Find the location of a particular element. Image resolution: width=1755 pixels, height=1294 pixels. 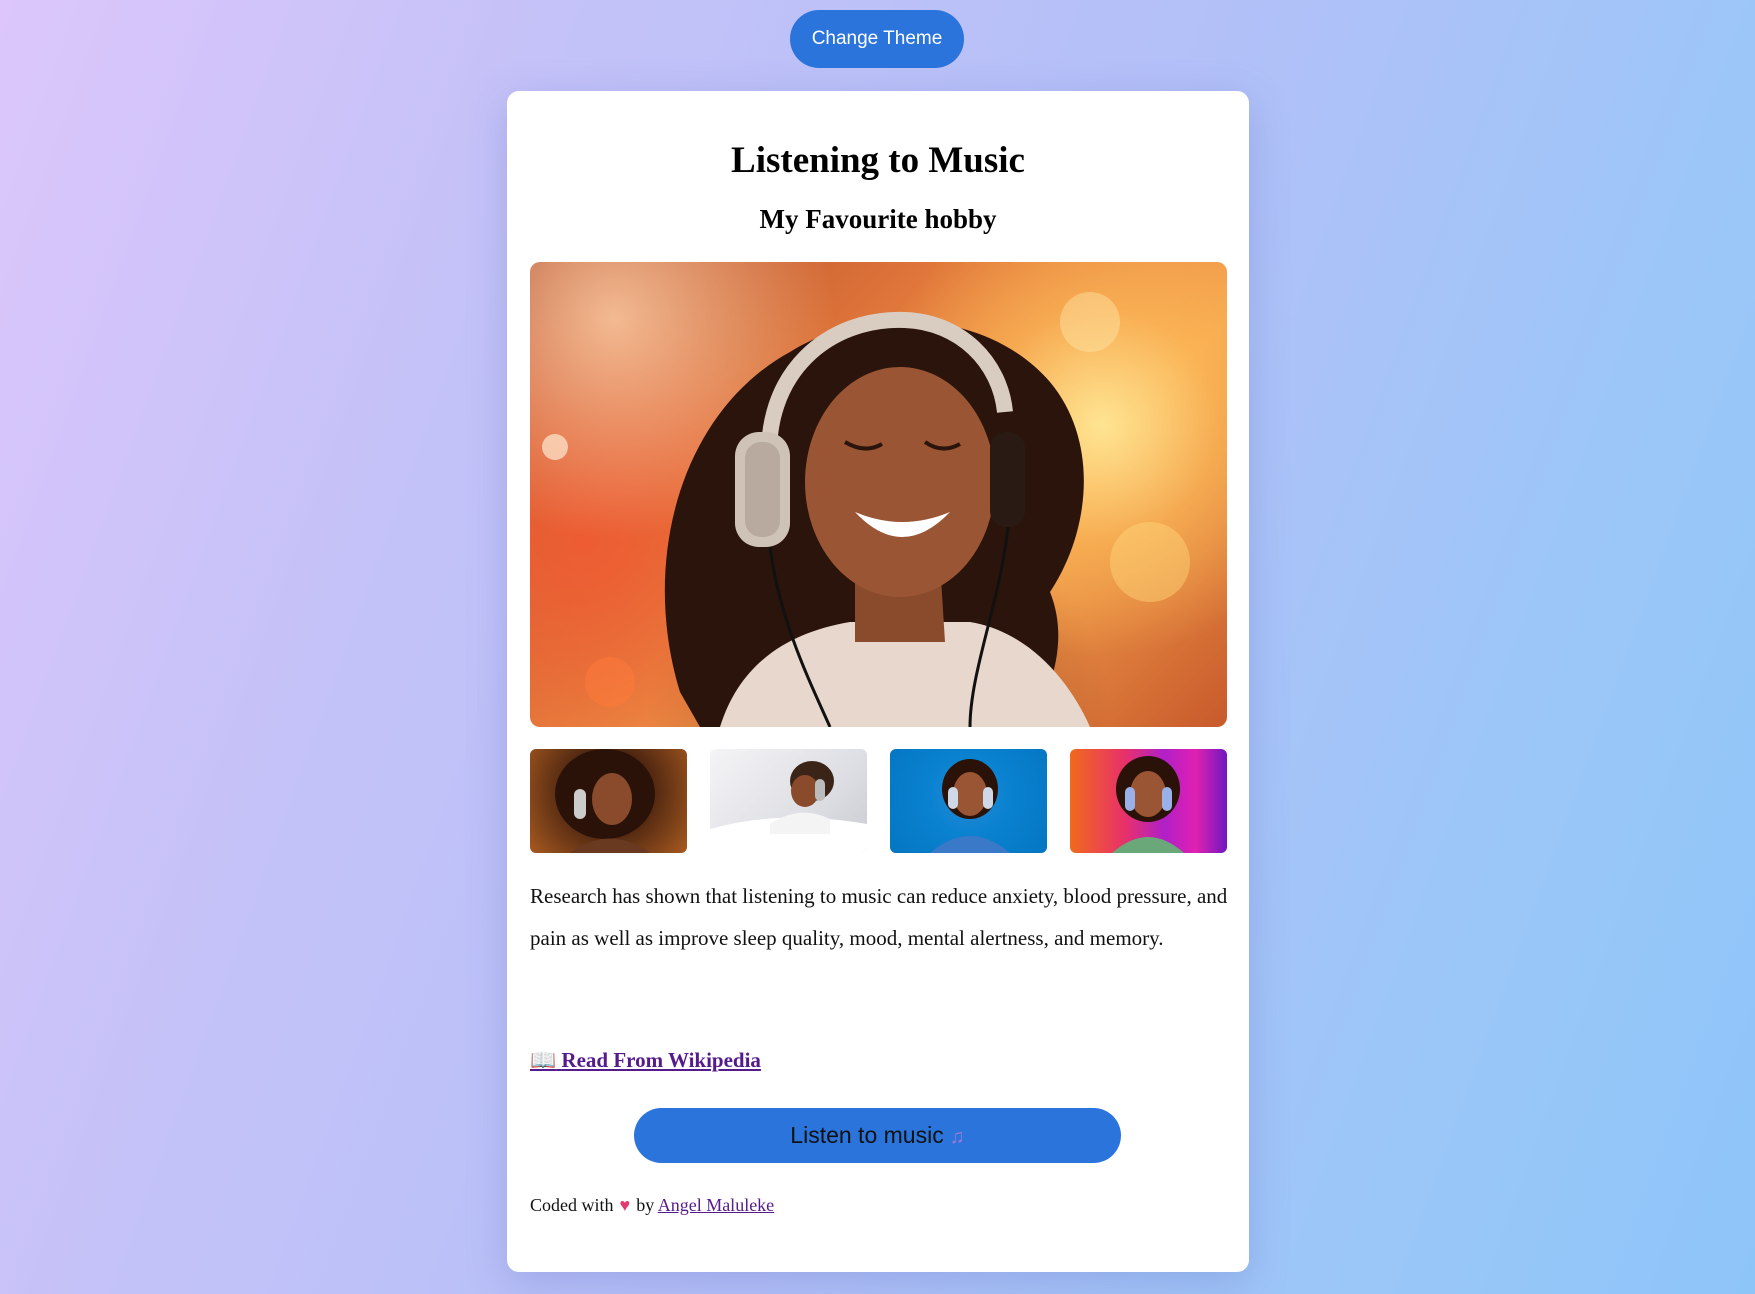

music-note-icon: ♫ is located at coordinates (957, 1137).